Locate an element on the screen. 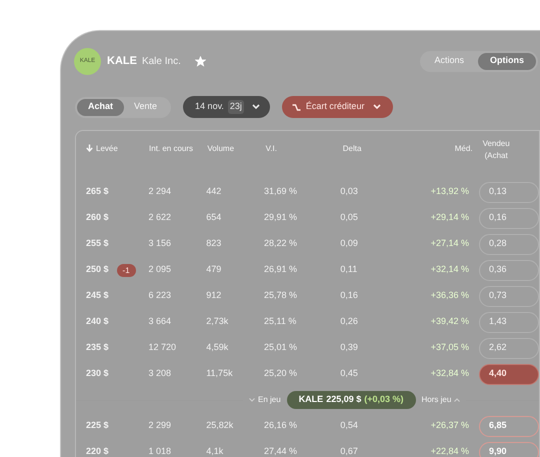  median-change: +22,84 % is located at coordinates (449, 451).